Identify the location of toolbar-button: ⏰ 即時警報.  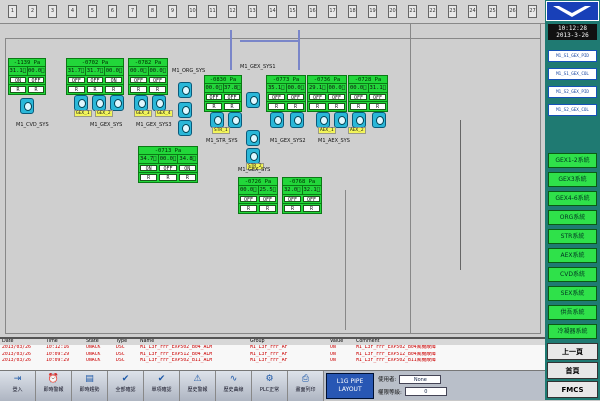
(54, 386).